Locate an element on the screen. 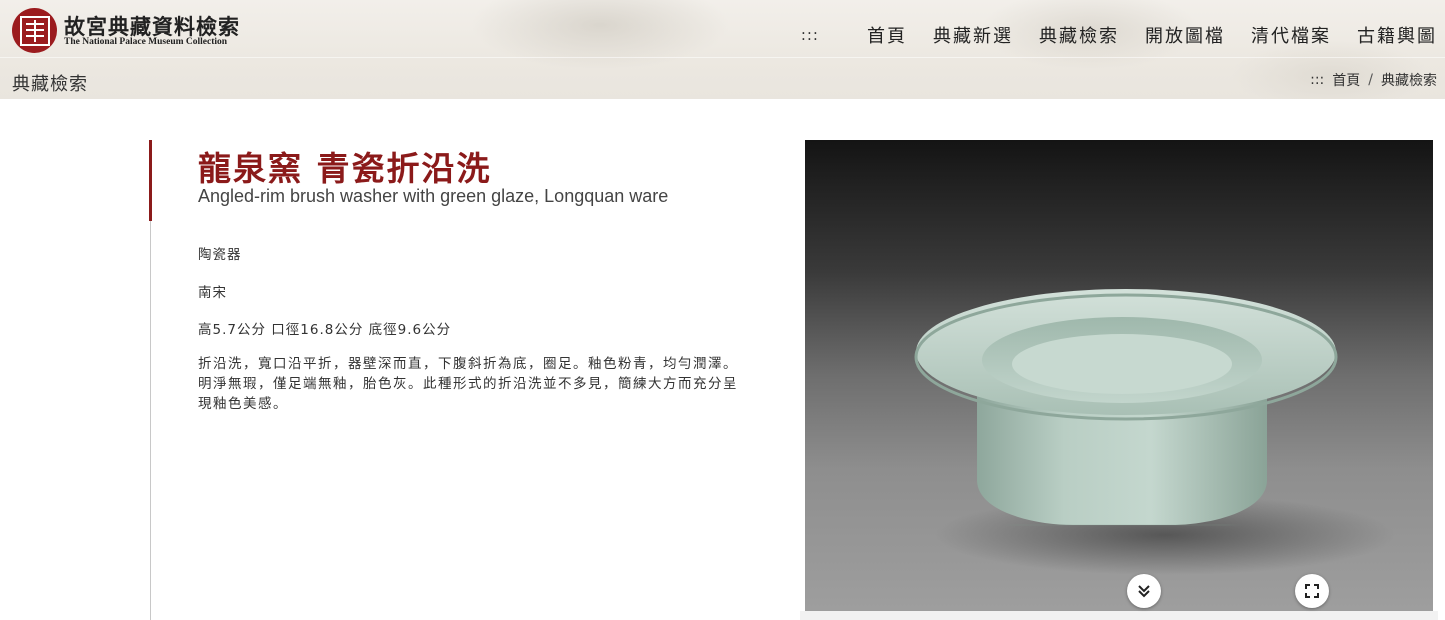 Image resolution: width=1445 pixels, height=620 pixels. title-accent-bar is located at coordinates (150, 180).